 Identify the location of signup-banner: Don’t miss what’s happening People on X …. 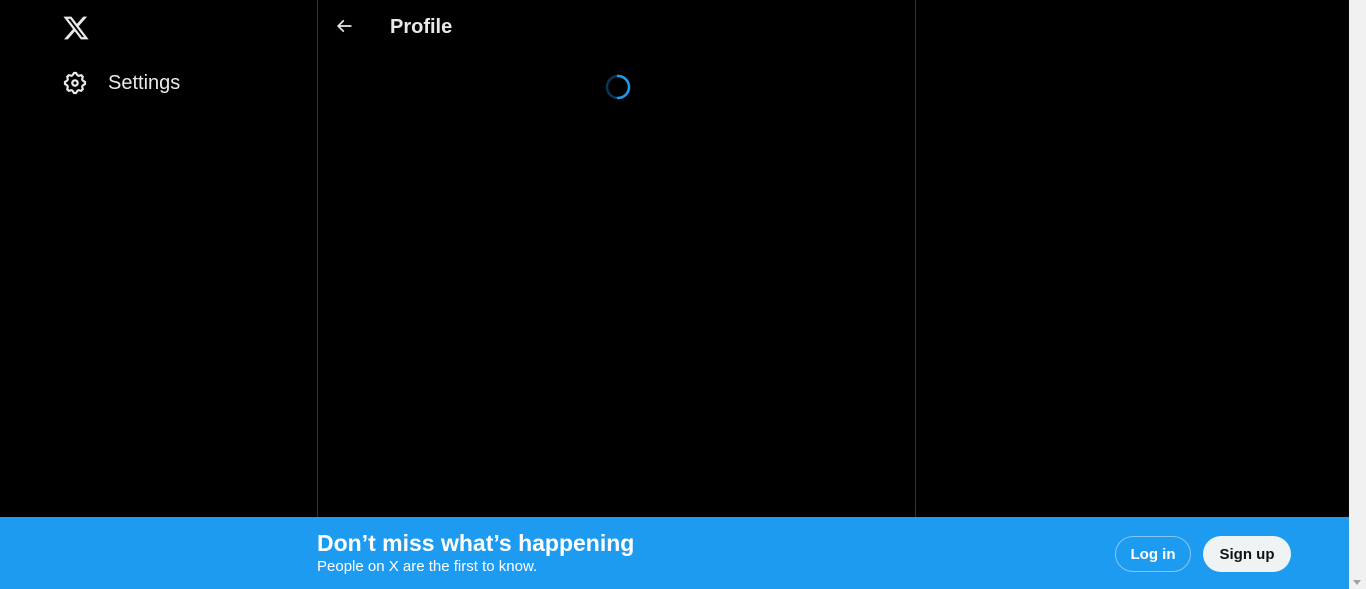
(674, 553).